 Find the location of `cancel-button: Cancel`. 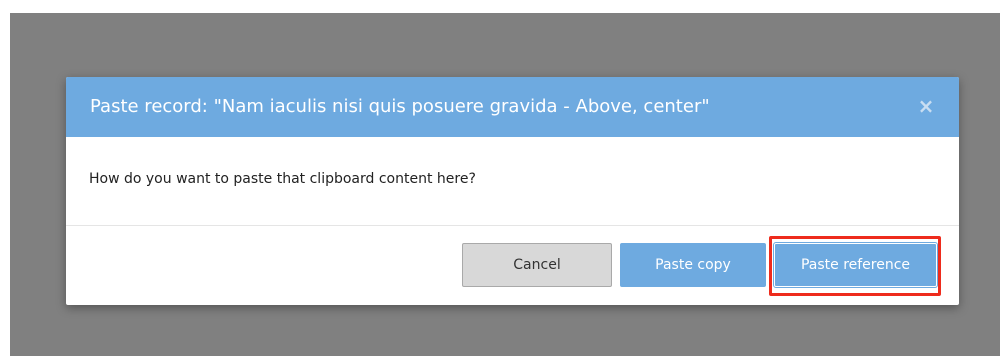

cancel-button: Cancel is located at coordinates (537, 265).